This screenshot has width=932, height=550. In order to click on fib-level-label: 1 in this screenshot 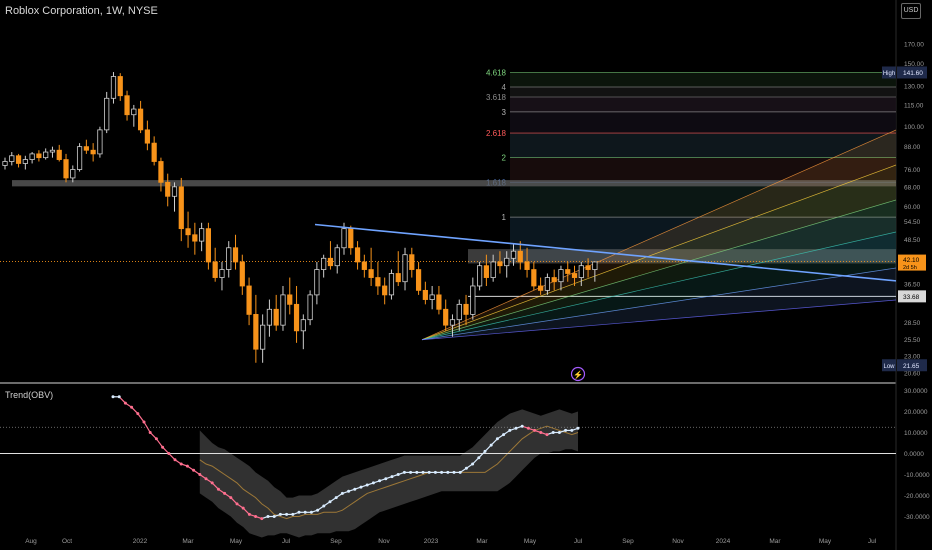, I will do `click(504, 217)`.